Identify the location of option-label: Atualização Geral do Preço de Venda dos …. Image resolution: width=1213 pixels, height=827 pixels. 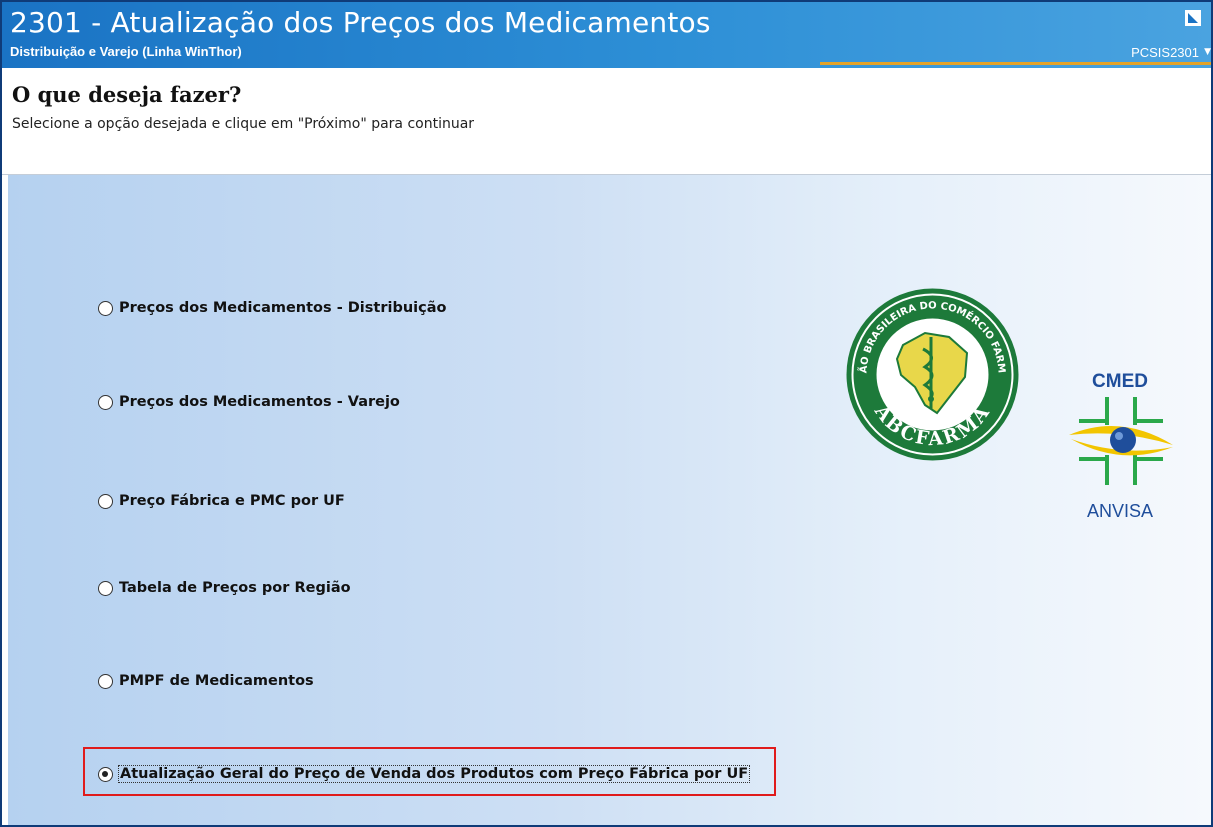
(434, 774).